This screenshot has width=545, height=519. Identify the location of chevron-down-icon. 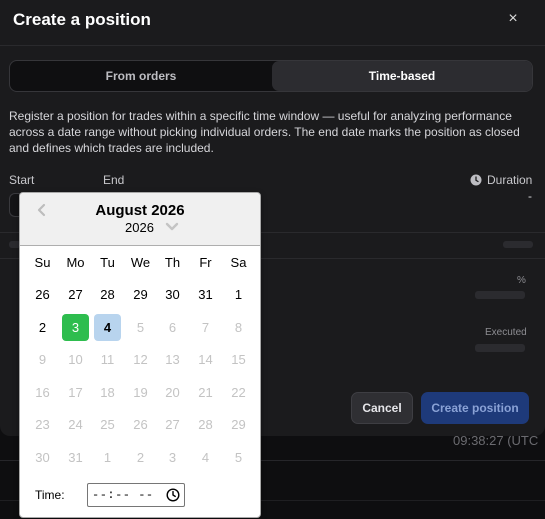
(172, 227).